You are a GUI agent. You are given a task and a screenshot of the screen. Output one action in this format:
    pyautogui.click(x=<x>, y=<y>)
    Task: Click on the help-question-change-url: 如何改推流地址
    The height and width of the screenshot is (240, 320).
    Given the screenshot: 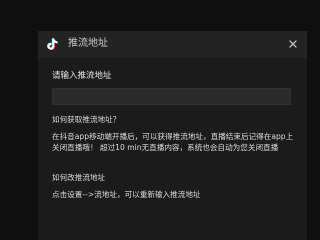 What is the action you would take?
    pyautogui.click(x=79, y=177)
    